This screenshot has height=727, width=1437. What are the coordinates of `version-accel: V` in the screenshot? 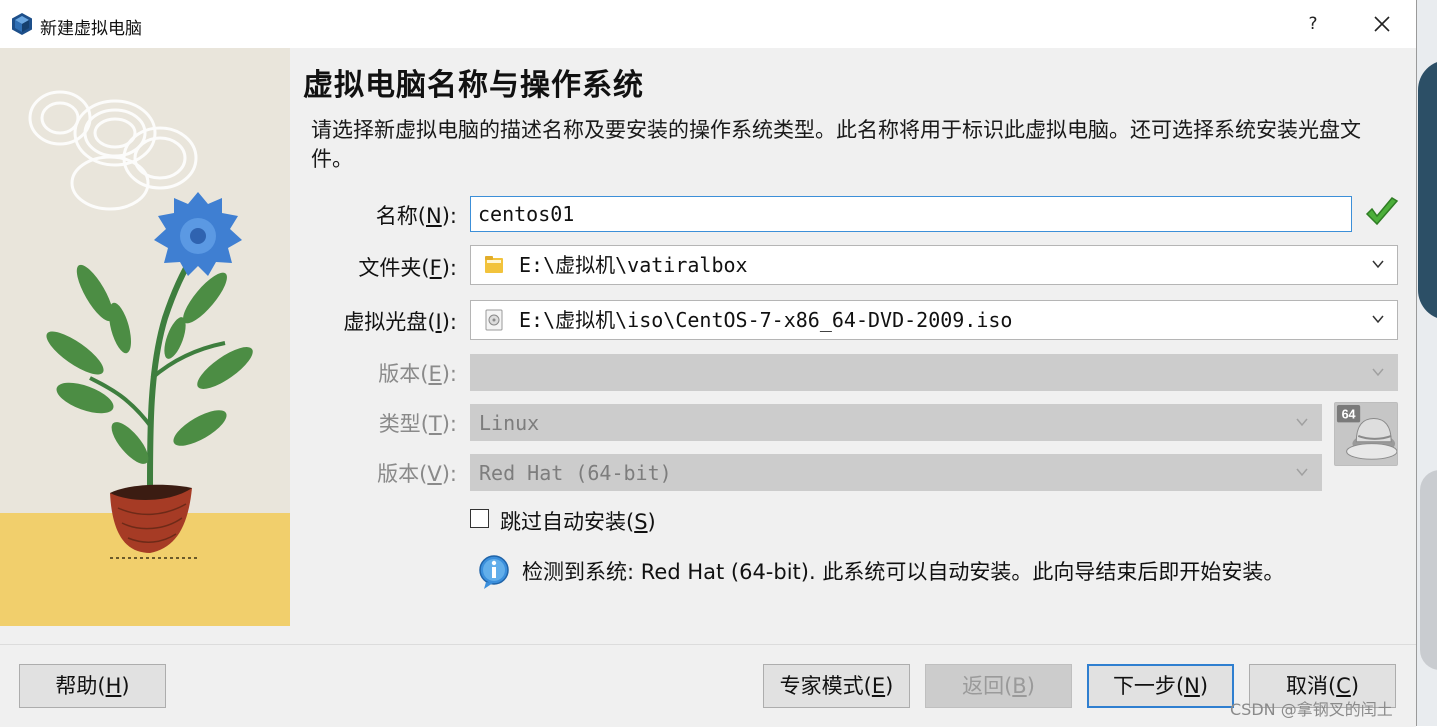 It's located at (434, 474).